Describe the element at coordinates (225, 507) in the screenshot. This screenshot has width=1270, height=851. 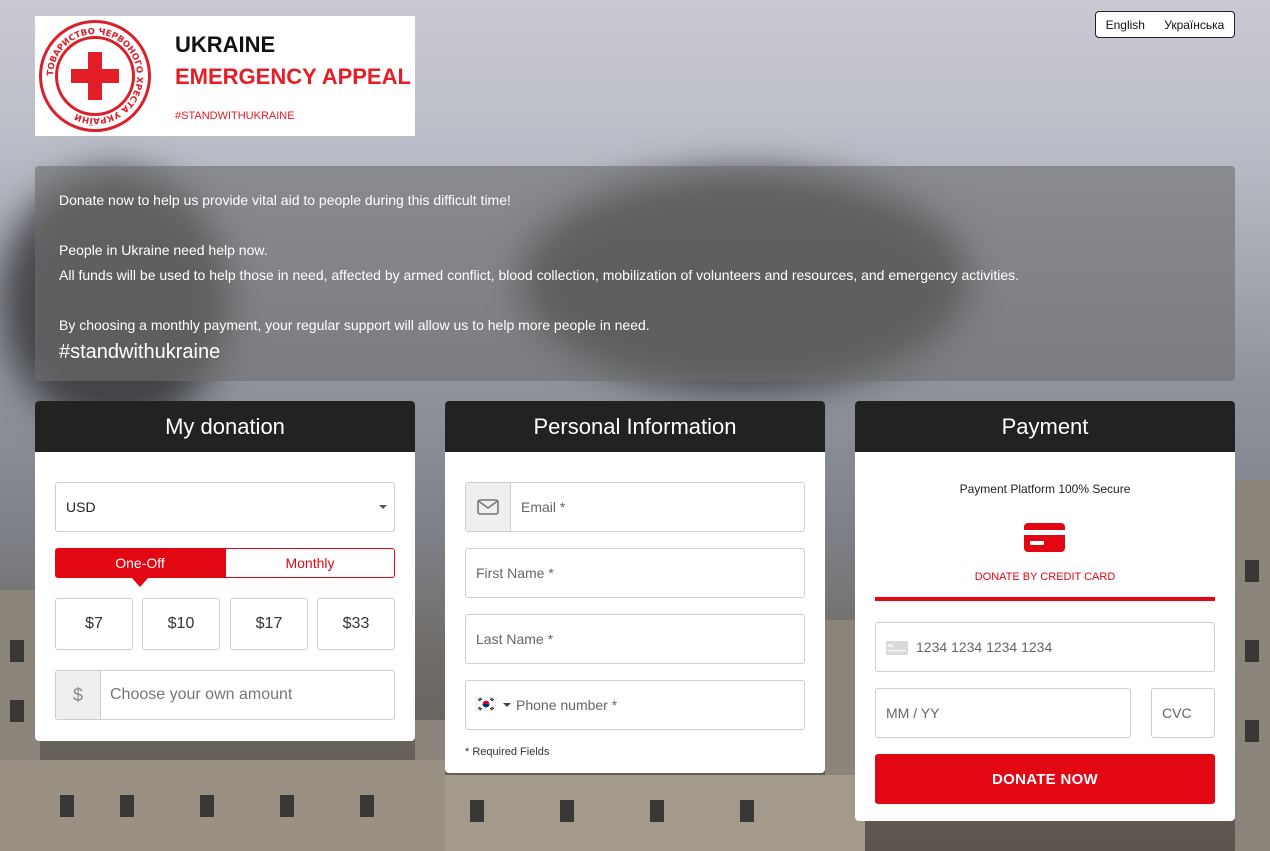
I see `currency-select: USD` at that location.